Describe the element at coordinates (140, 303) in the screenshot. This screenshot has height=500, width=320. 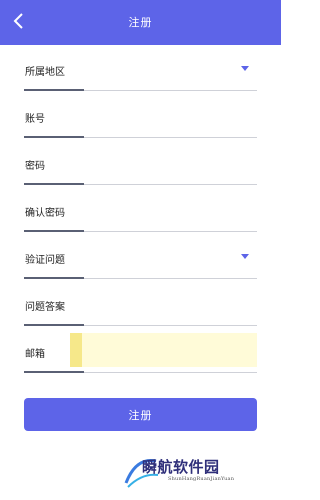
I see `answer-field: 问题答案` at that location.